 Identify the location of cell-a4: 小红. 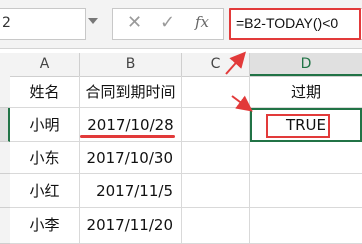
(45, 191).